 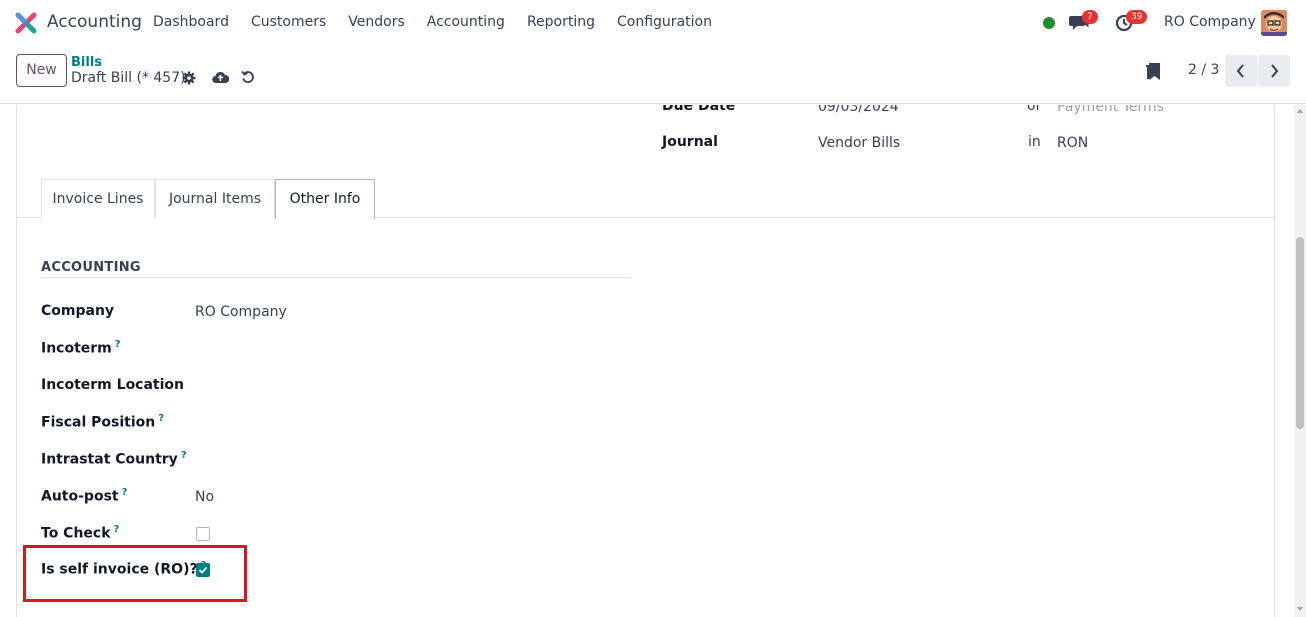 What do you see at coordinates (325, 199) in the screenshot?
I see `tab-other-info: Other Info` at bounding box center [325, 199].